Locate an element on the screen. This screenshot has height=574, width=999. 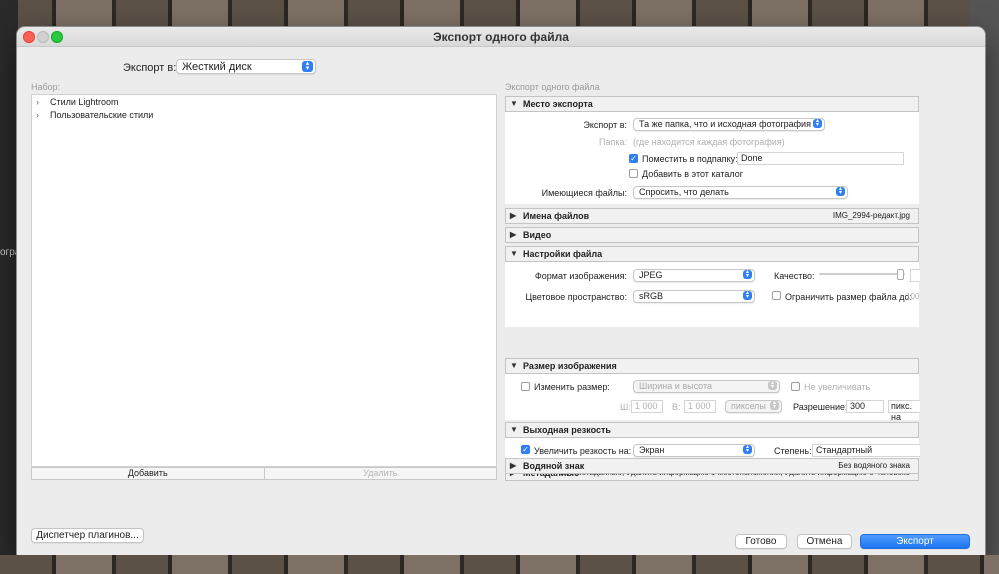
subfolder-checkbox: ✓ is located at coordinates (633, 158).